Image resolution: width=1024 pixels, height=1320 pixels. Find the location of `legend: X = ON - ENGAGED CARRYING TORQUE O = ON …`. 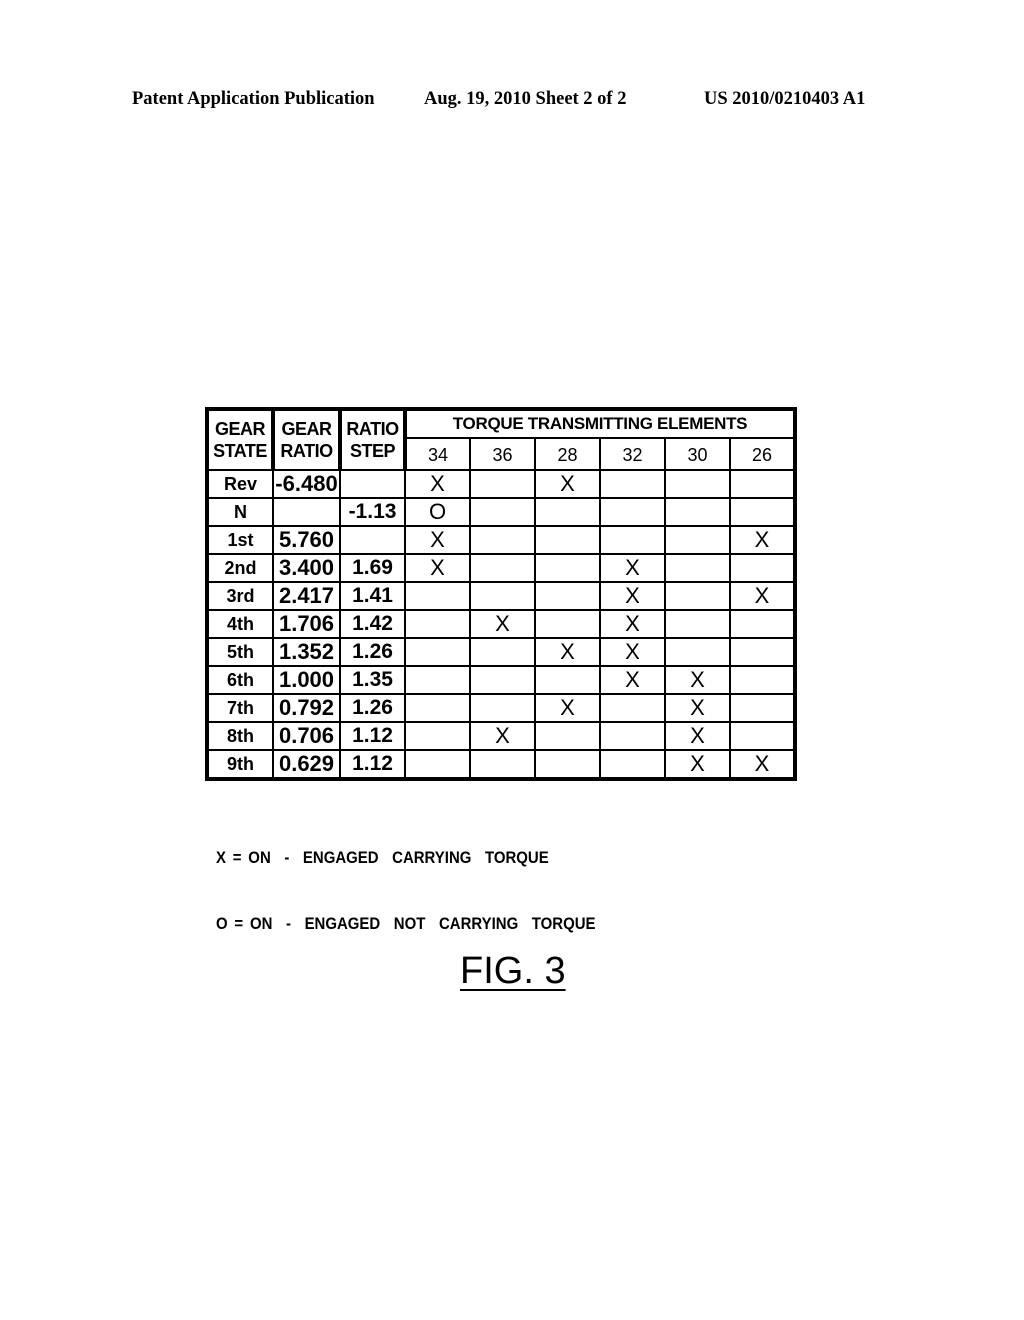

legend: X = ON - ENGAGED CARRYING TORQUE O = ON … is located at coordinates (406, 880).